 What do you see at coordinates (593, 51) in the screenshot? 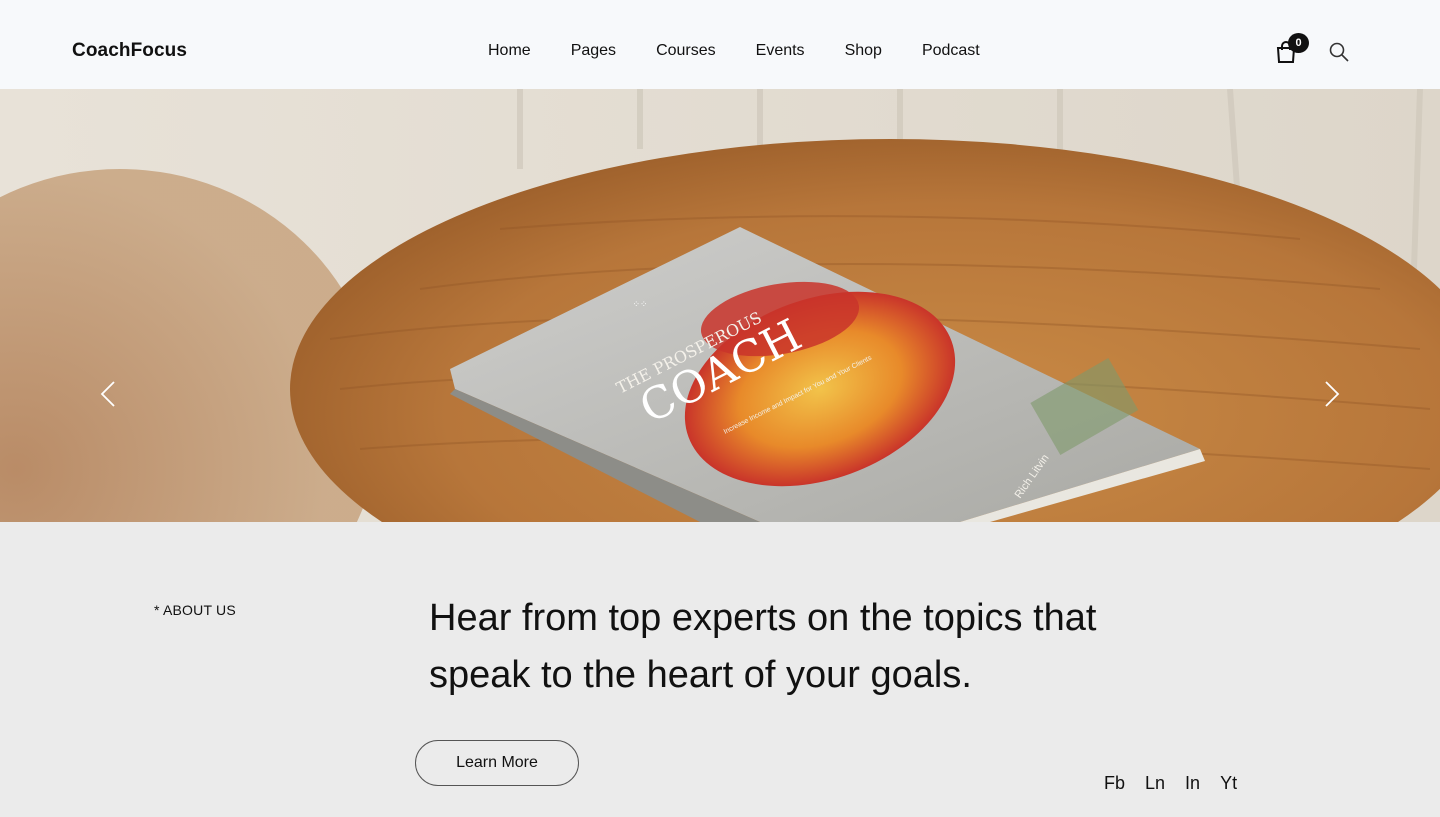
I see `nav-pages: Pages` at bounding box center [593, 51].